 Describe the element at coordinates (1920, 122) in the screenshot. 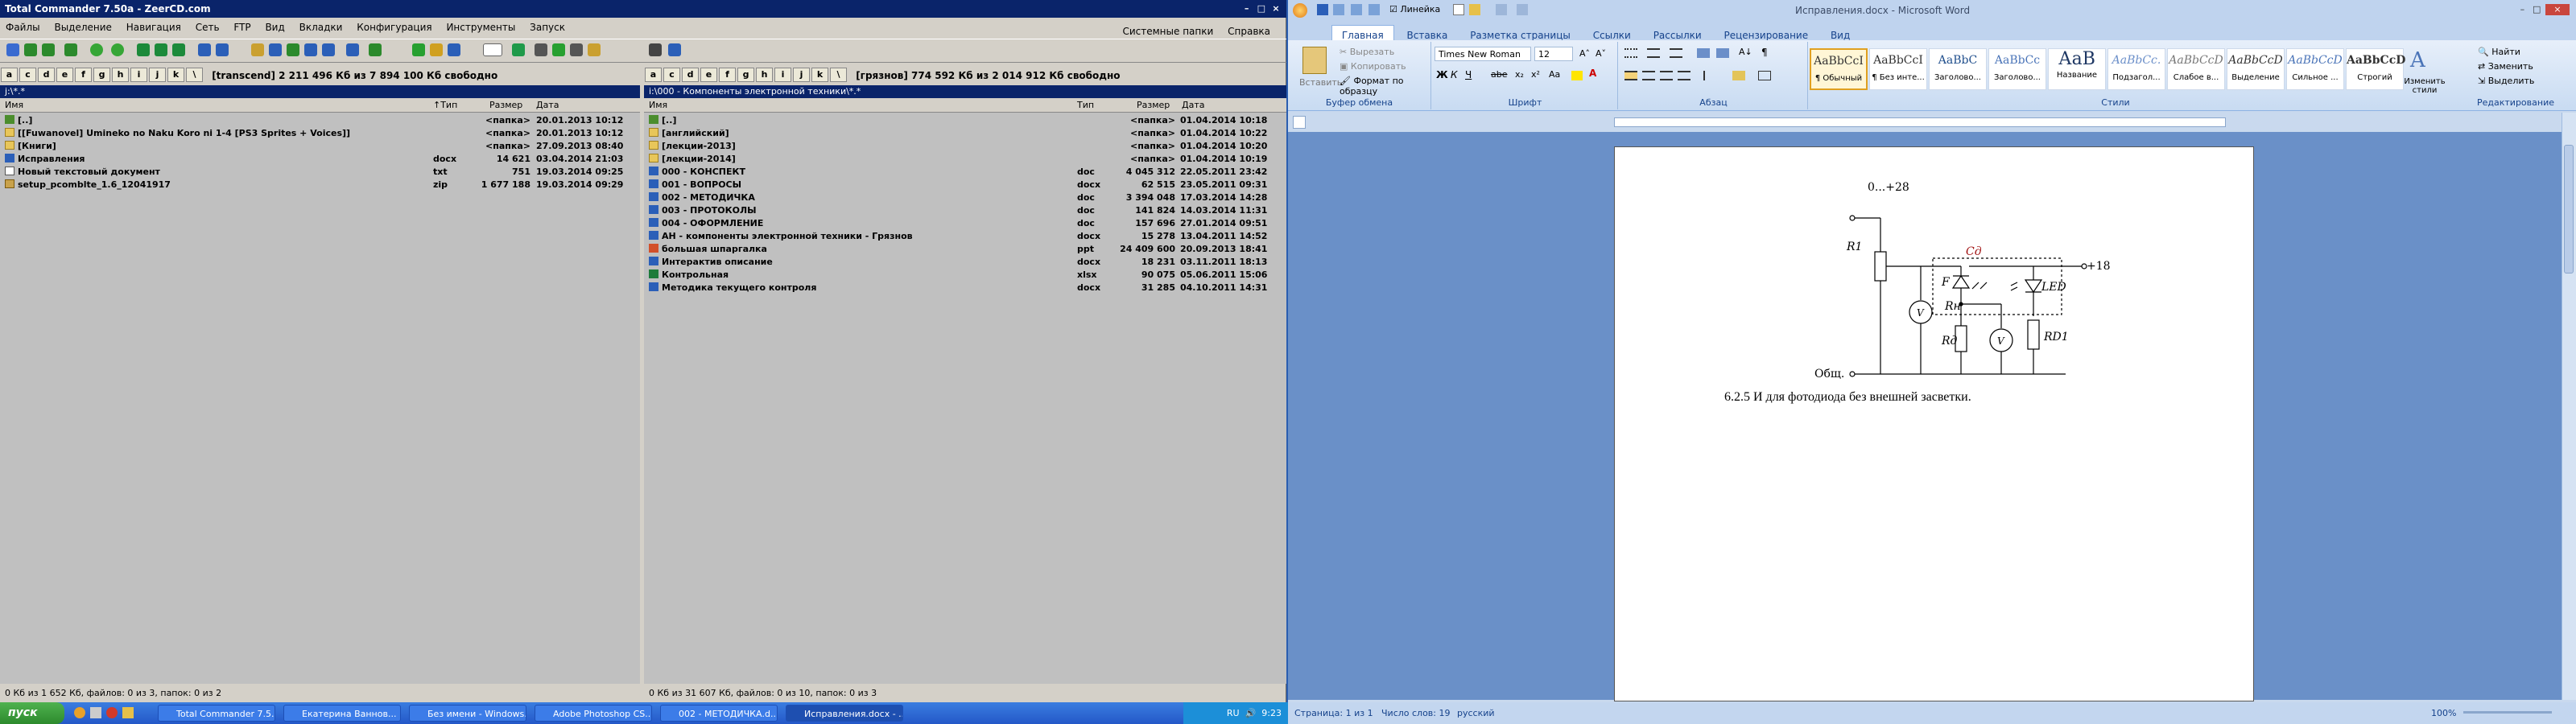

I see `ruler-track` at that location.